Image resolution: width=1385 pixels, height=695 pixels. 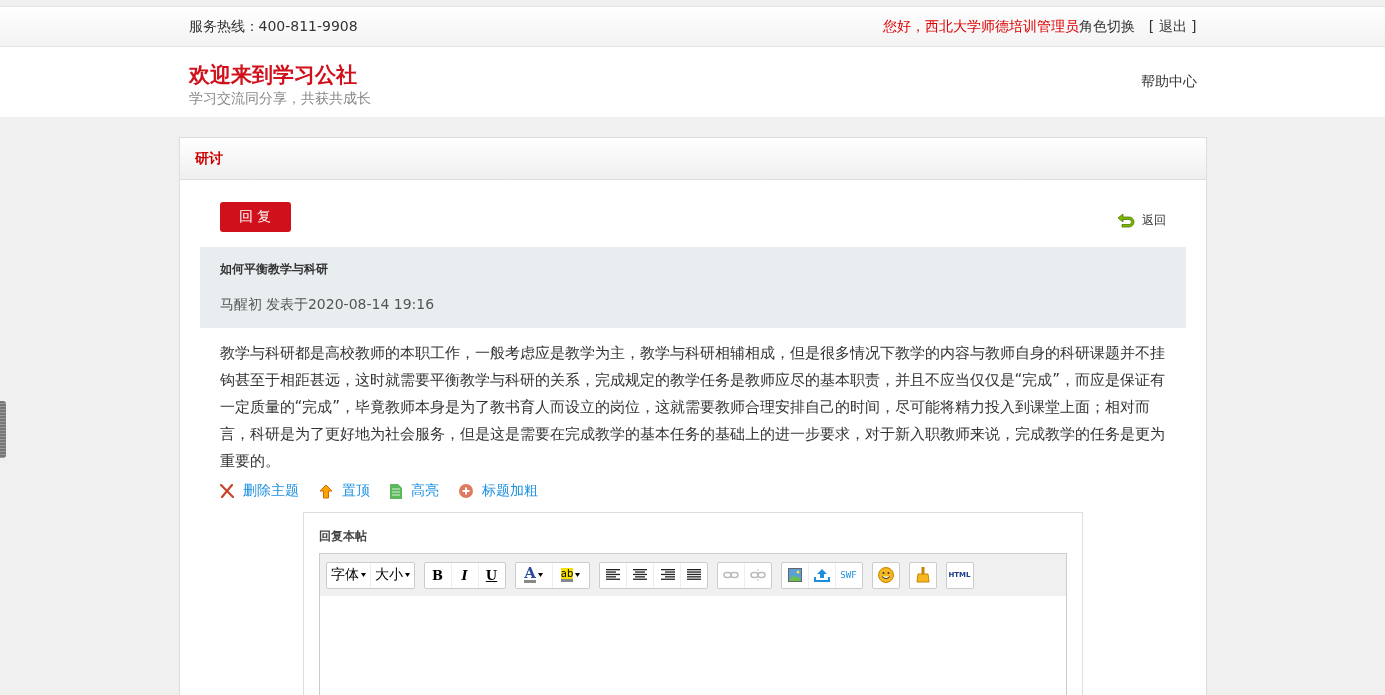 I want to click on post-meta: 马醒初 发表于2020-08-14 19:16, so click(x=327, y=305).